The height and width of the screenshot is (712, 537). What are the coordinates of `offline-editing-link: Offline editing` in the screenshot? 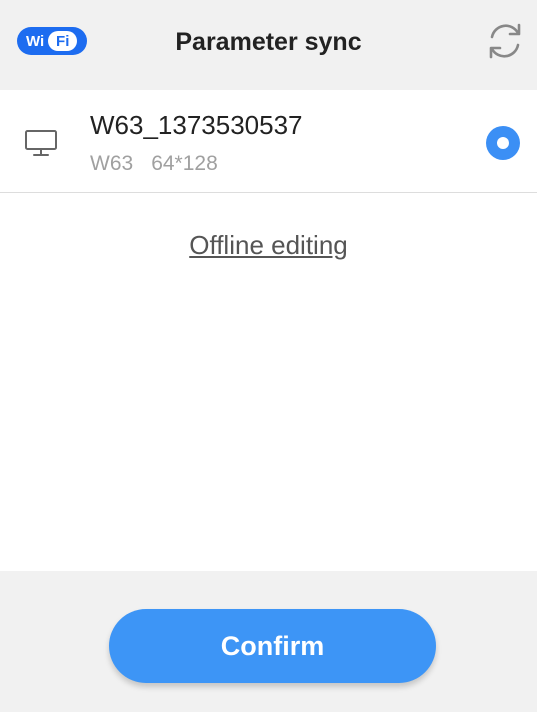 It's located at (268, 245).